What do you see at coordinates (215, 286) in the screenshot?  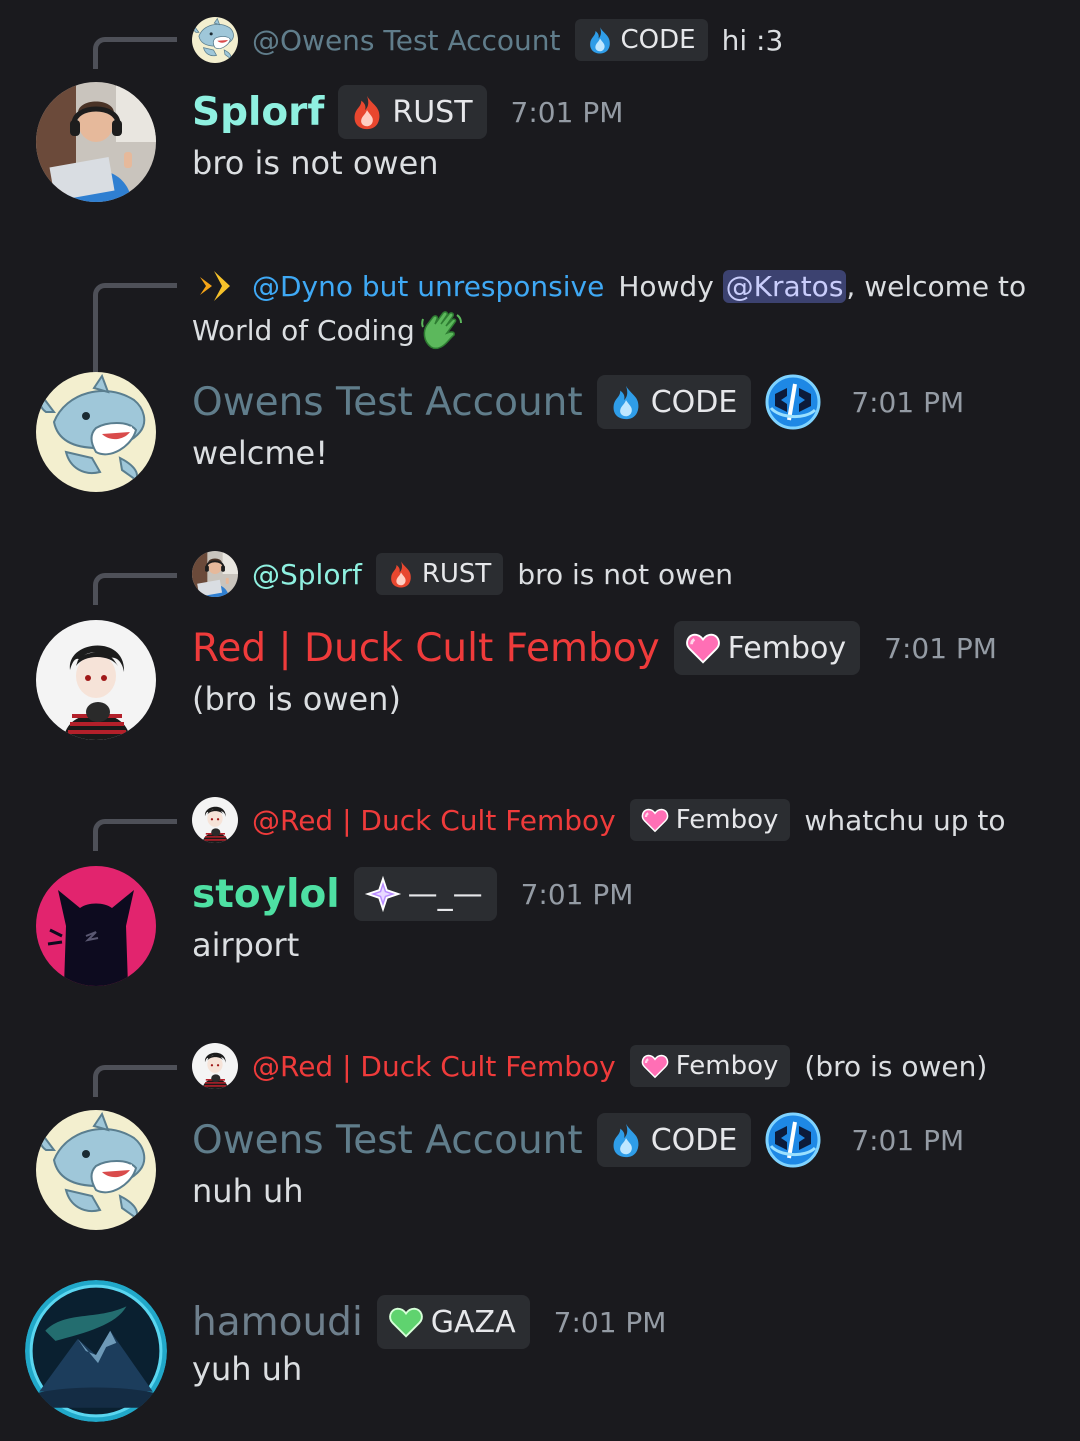 I see `dyno-diamond-icon` at bounding box center [215, 286].